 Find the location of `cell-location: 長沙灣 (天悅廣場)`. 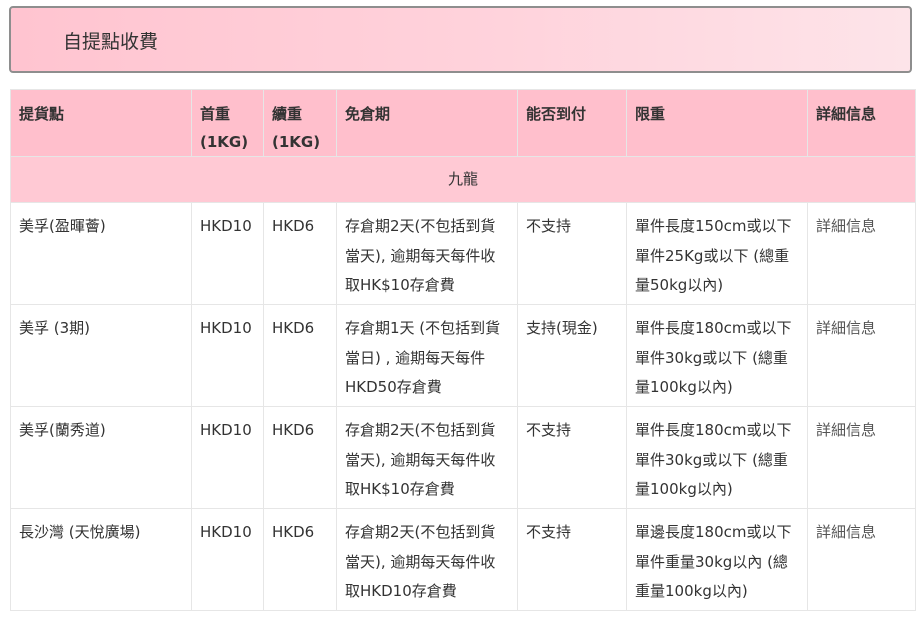

cell-location: 長沙灣 (天悅廣場) is located at coordinates (101, 559).